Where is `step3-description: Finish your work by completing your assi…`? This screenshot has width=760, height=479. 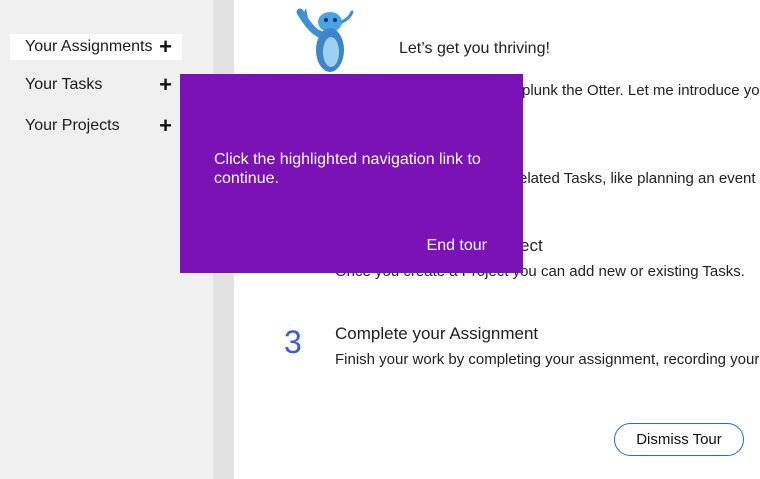
step3-description: Finish your work by completing your assi… is located at coordinates (547, 359).